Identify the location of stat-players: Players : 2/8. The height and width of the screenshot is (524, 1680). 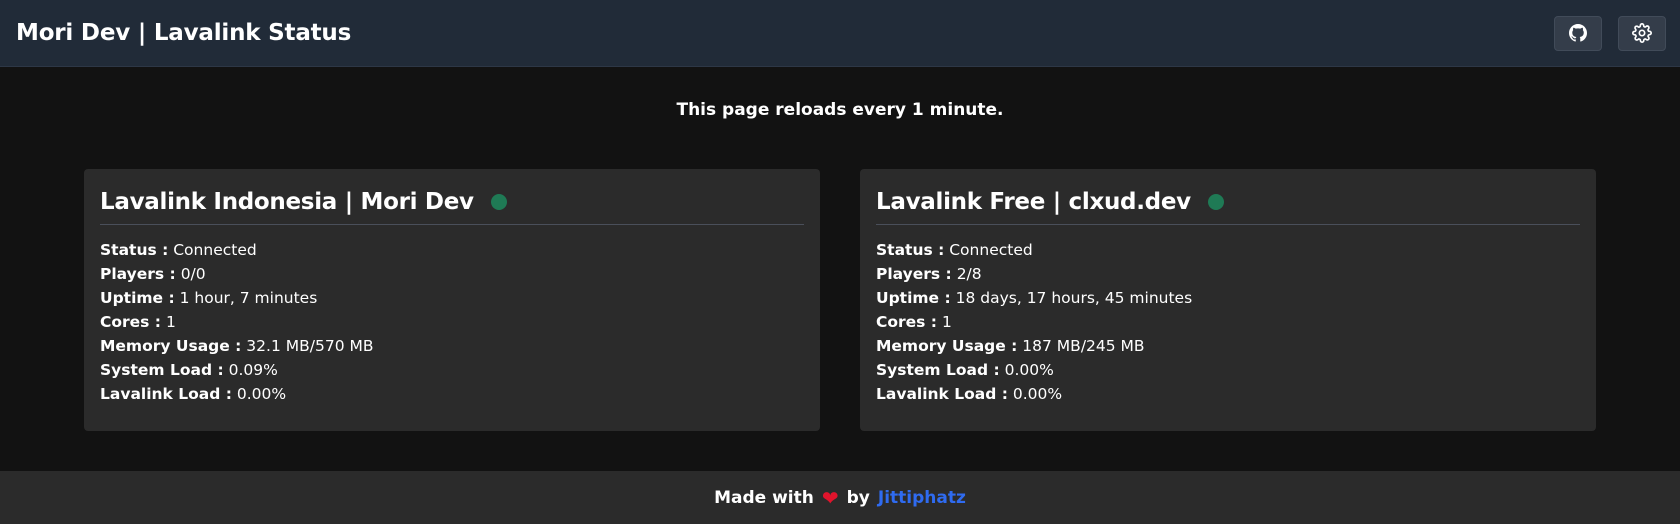
(1228, 274).